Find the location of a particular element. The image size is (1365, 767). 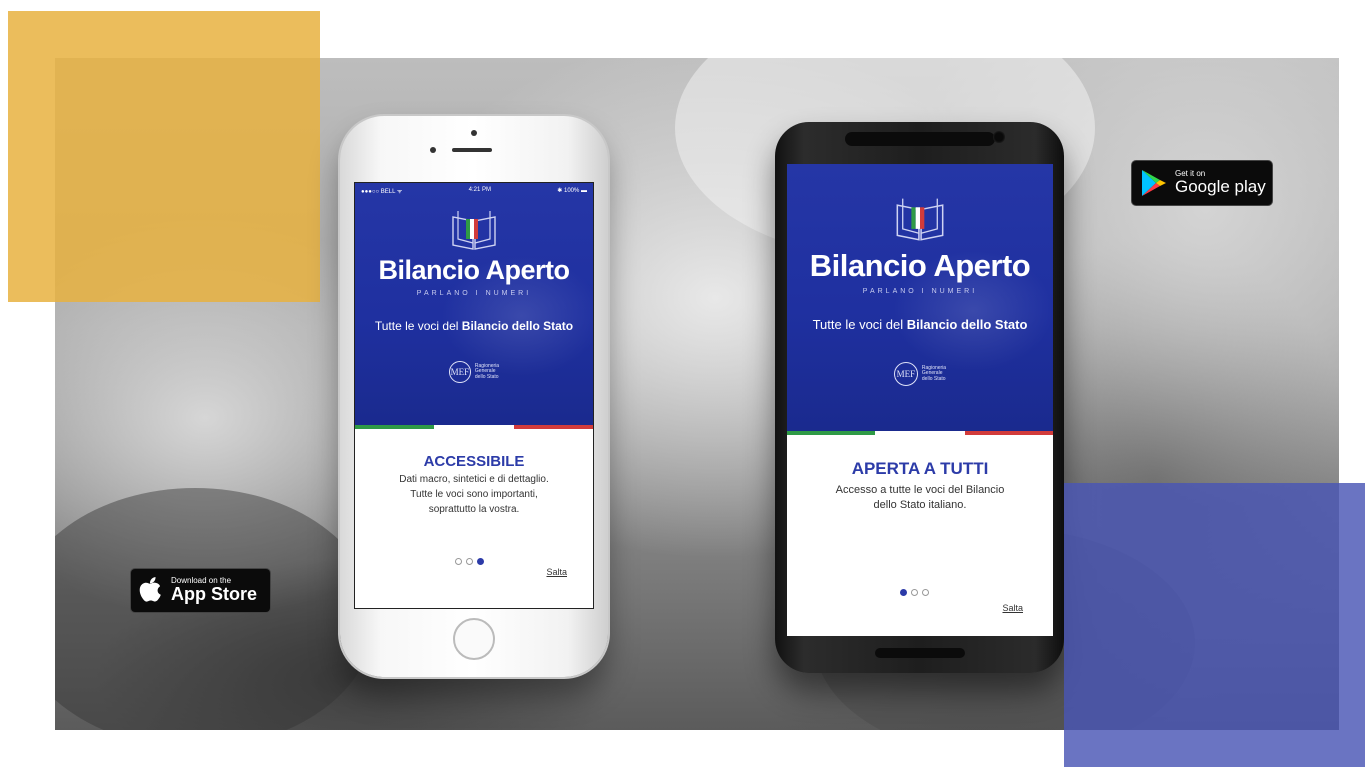

android-bottom-speaker is located at coordinates (920, 653).